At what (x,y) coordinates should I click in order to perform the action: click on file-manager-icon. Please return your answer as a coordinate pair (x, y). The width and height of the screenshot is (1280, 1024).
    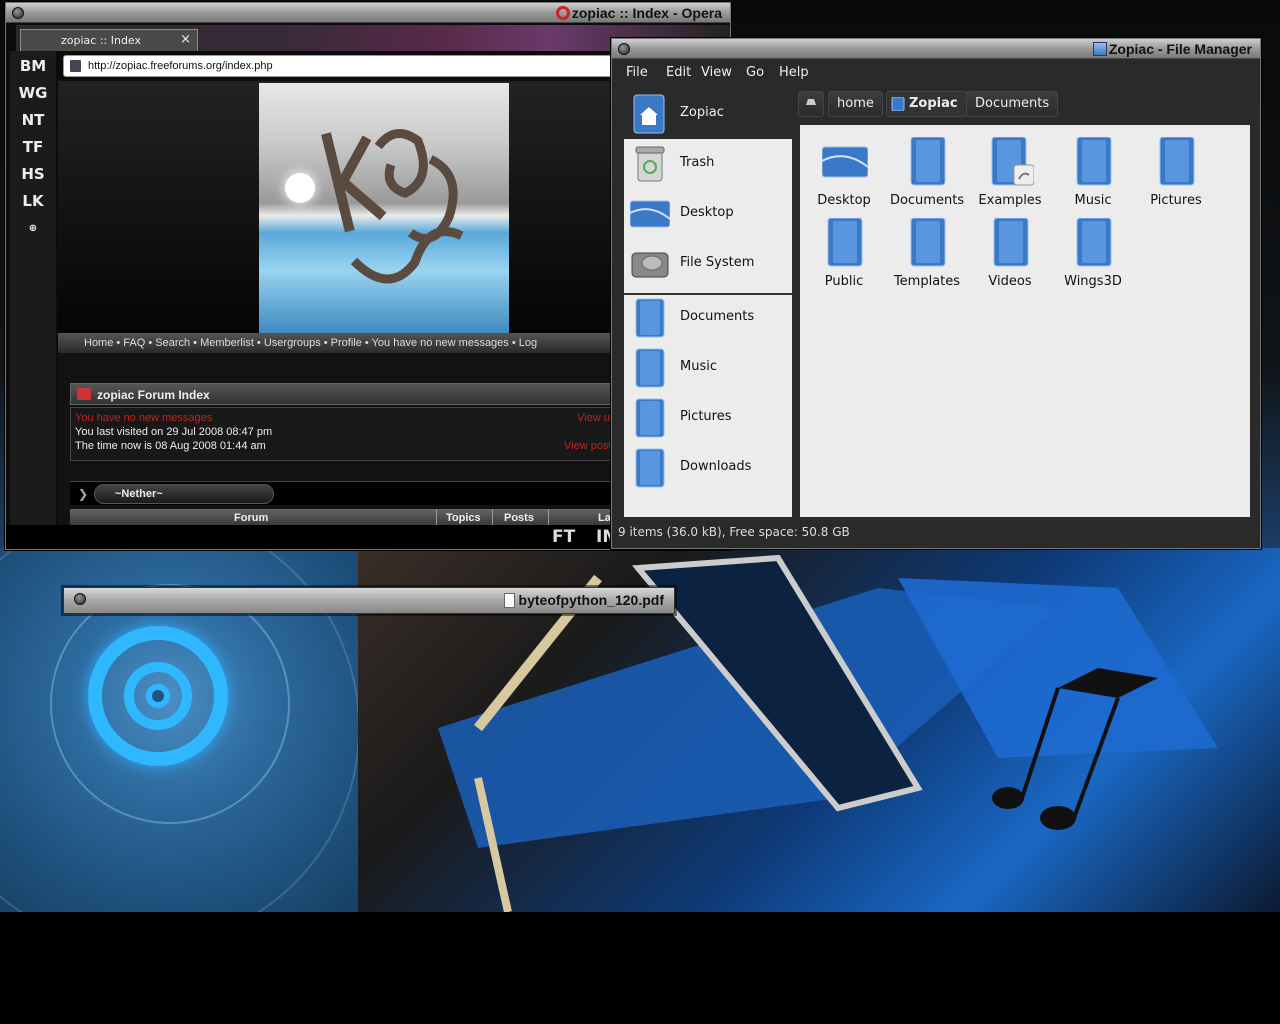
    Looking at the image, I should click on (1099, 49).